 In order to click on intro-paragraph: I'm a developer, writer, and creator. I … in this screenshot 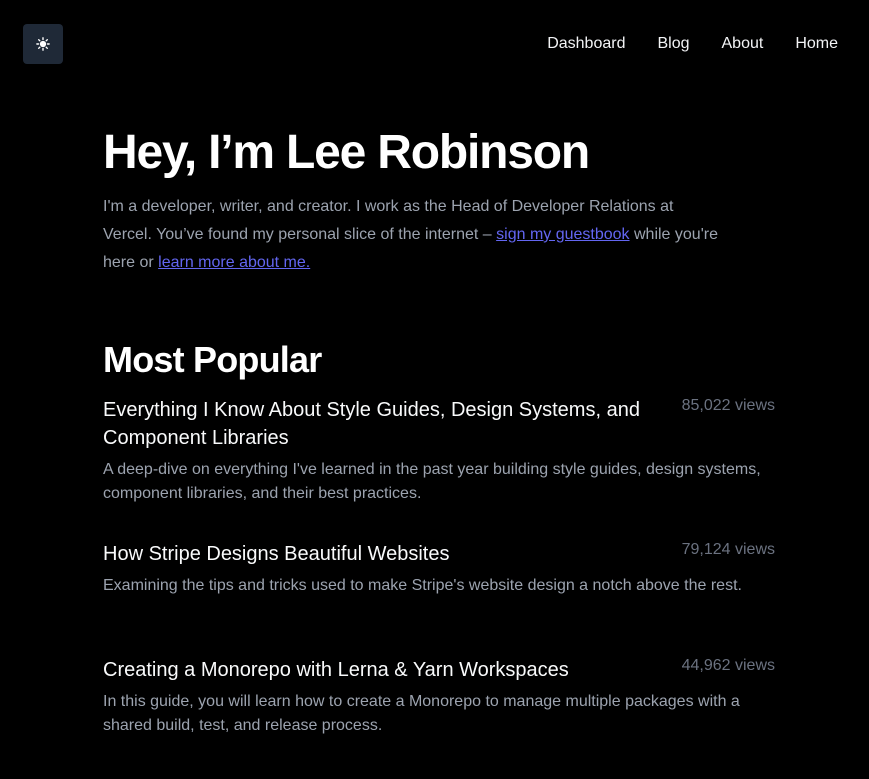, I will do `click(413, 235)`.